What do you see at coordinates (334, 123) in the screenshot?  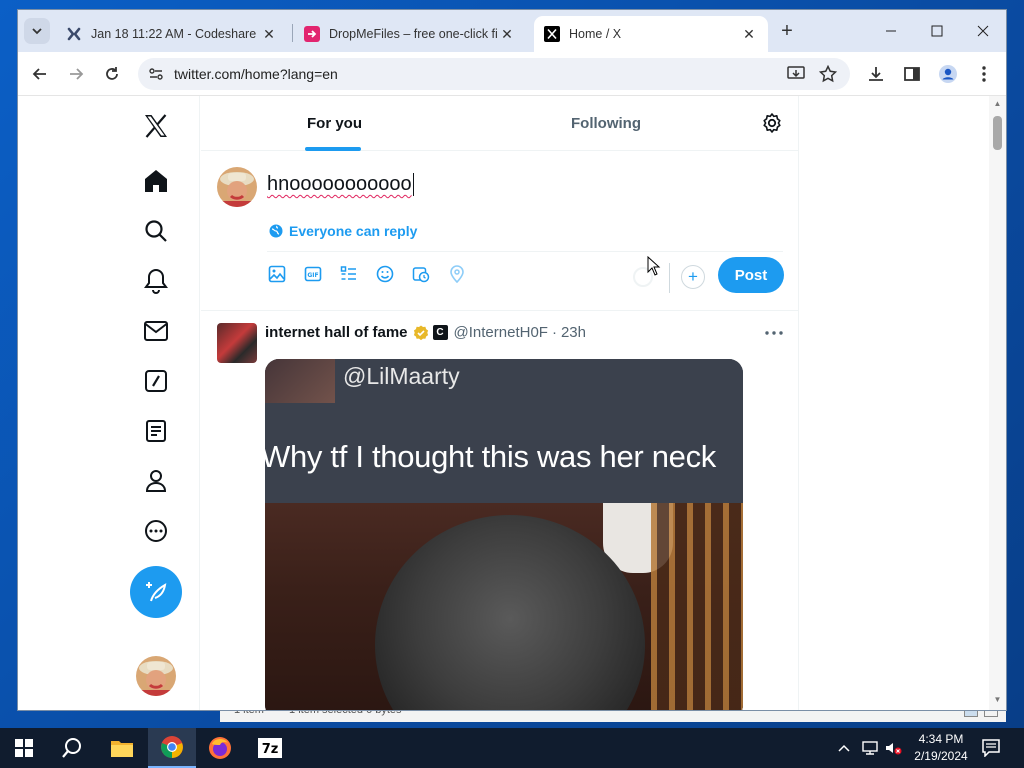 I see `tab-for-you: For you` at bounding box center [334, 123].